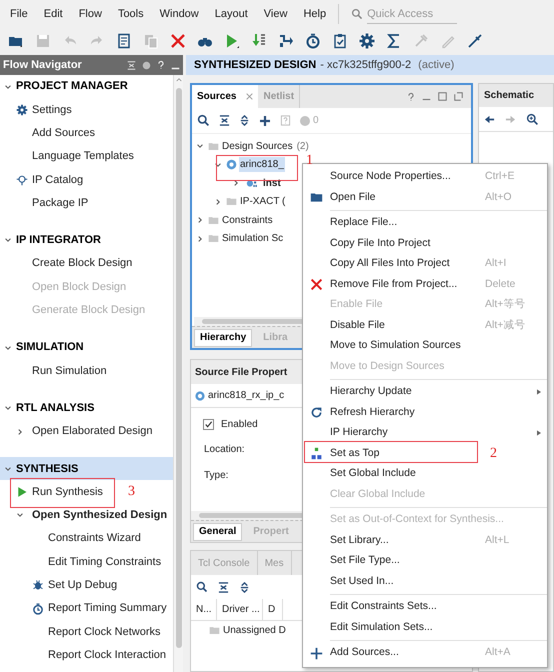  I want to click on verilog-file-icon, so click(231, 164).